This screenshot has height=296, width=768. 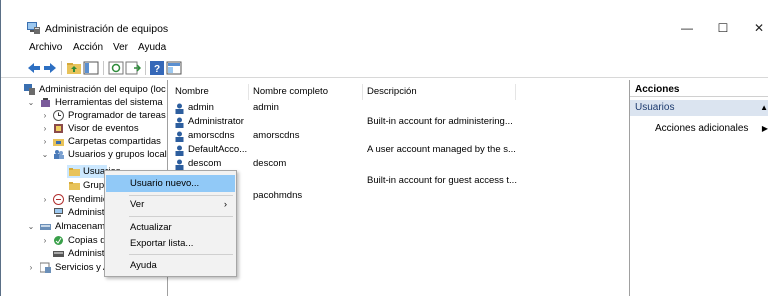 What do you see at coordinates (94, 171) in the screenshot?
I see `tree-item-users: Usuarios` at bounding box center [94, 171].